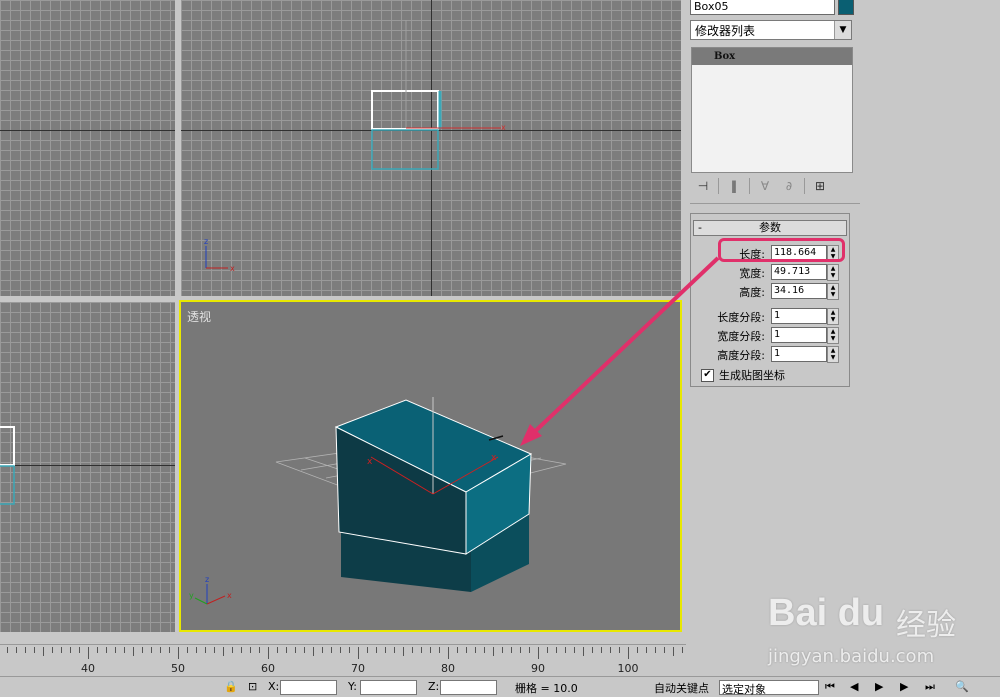 The height and width of the screenshot is (697, 1000). I want to click on autokey-label: 自动关键点, so click(681, 688).